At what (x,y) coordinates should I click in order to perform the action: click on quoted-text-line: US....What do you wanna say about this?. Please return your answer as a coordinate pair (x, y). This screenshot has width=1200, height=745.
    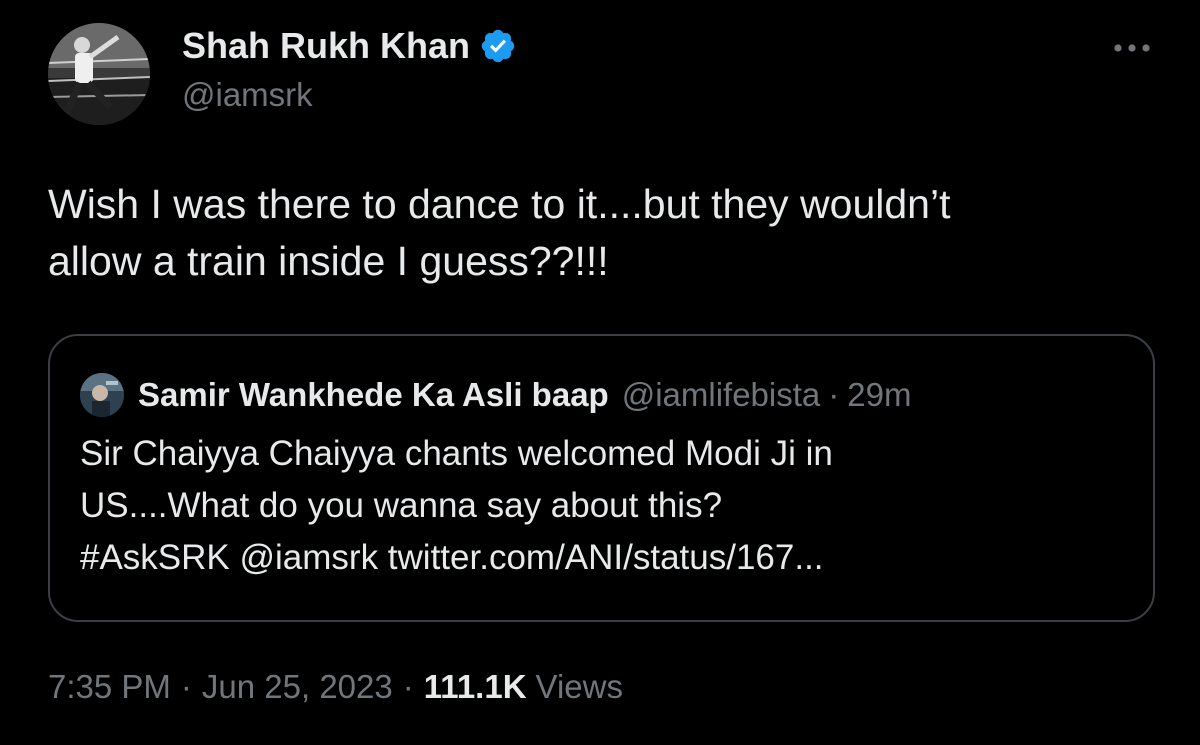
    Looking at the image, I should click on (401, 505).